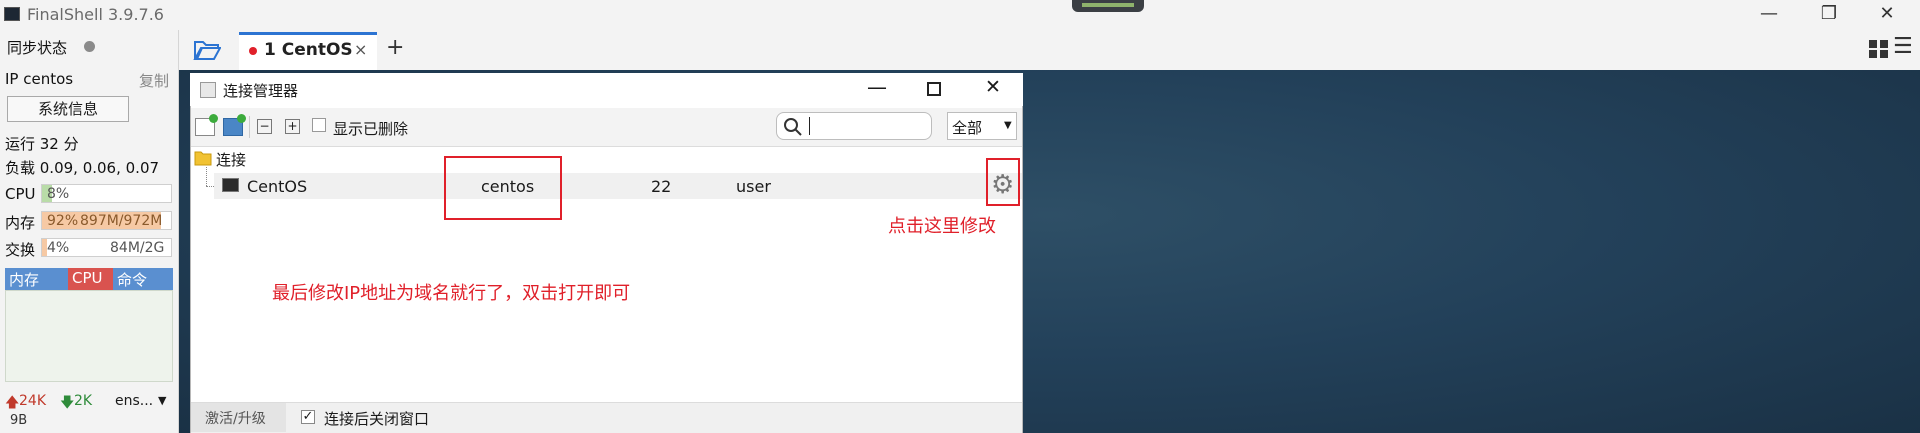 The height and width of the screenshot is (433, 1920). I want to click on sync-status-dot, so click(89, 46).